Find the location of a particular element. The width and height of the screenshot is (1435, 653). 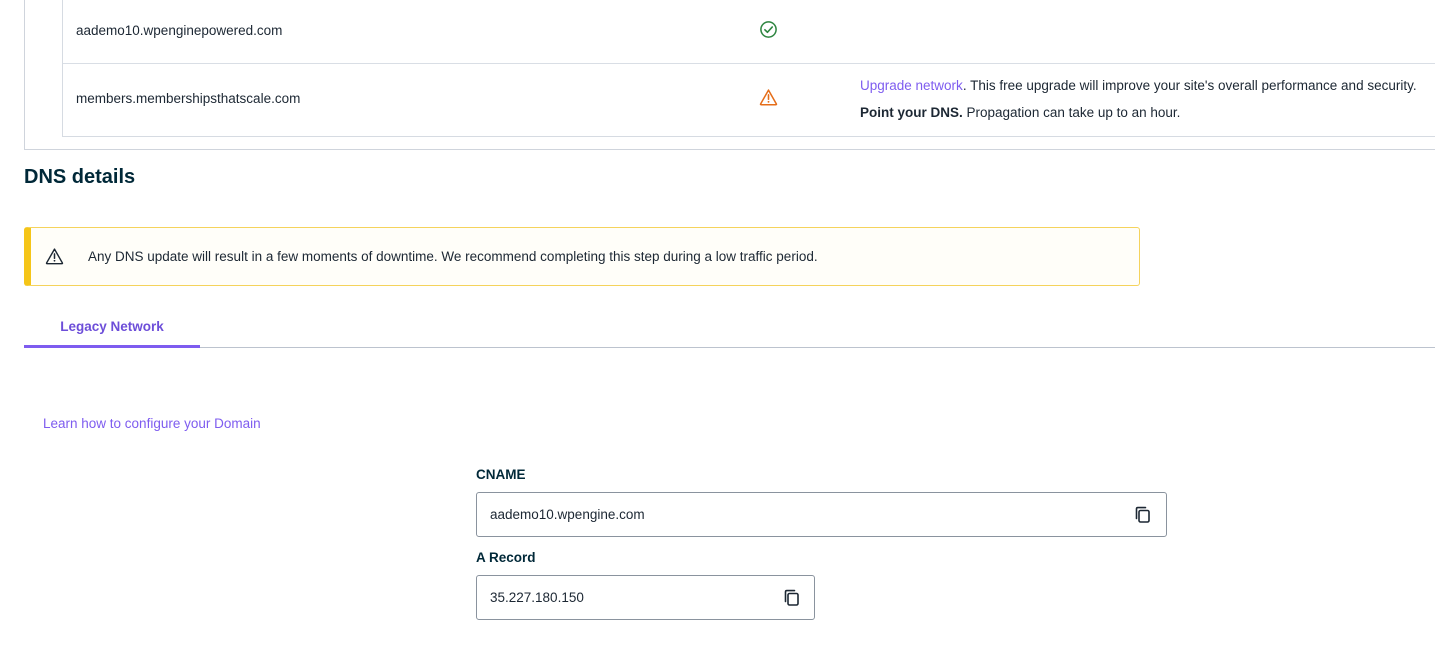

a-record-label: A Record is located at coordinates (506, 557).